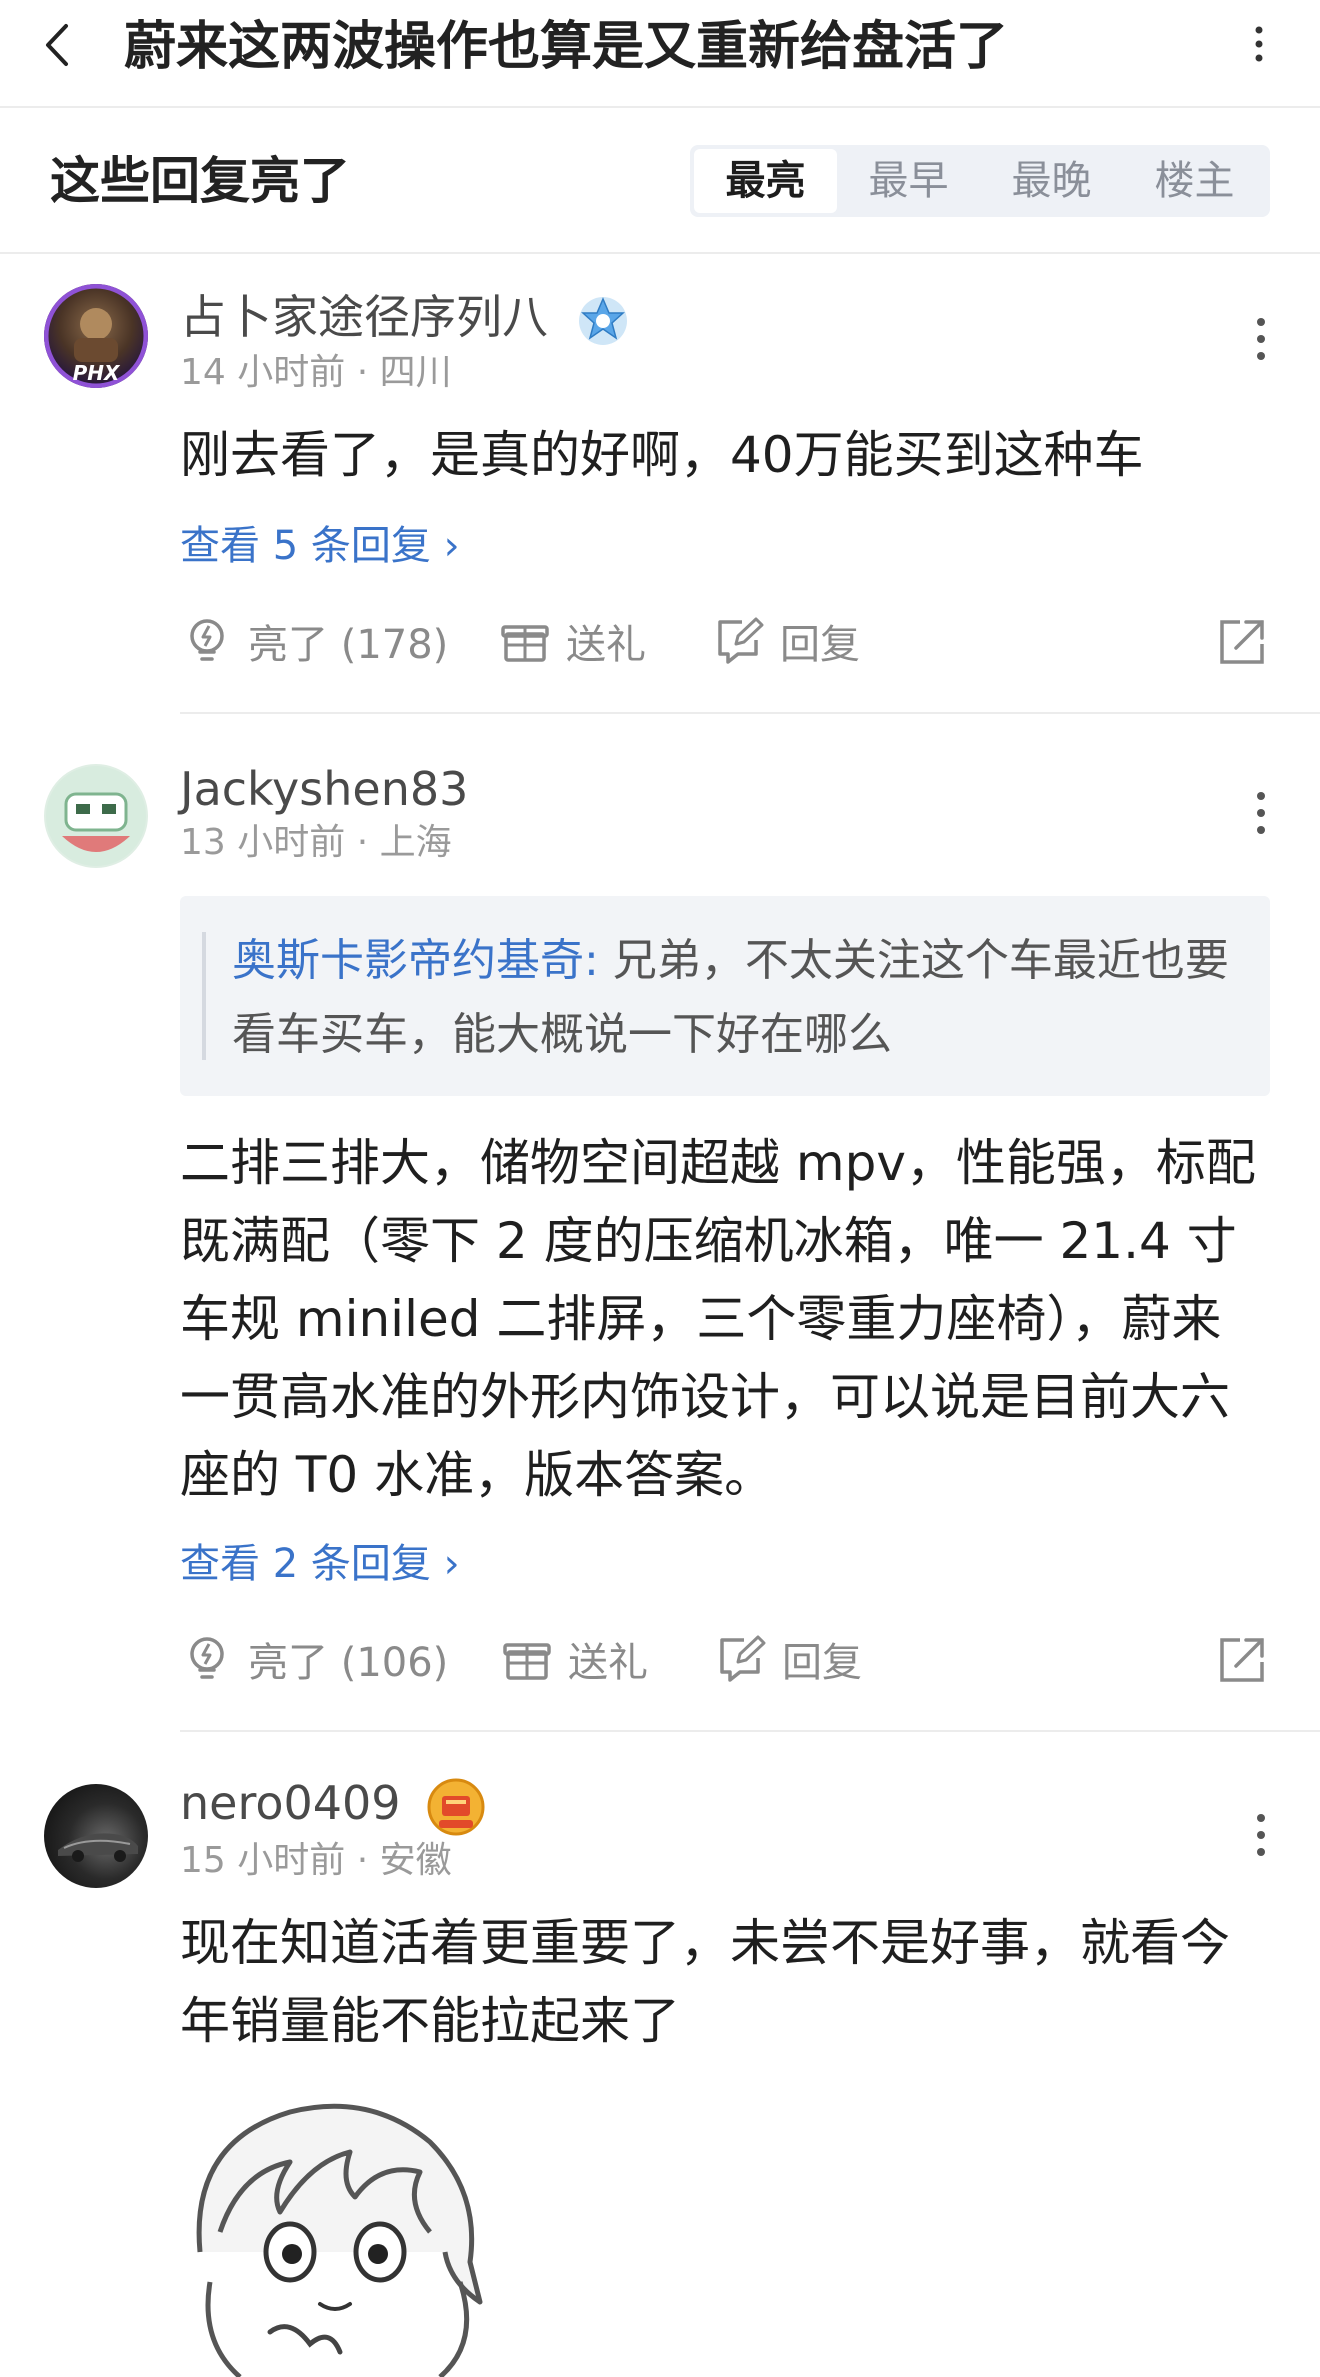 This screenshot has height=2377, width=1320. What do you see at coordinates (908, 181) in the screenshot?
I see `tab-earliest: 最早` at bounding box center [908, 181].